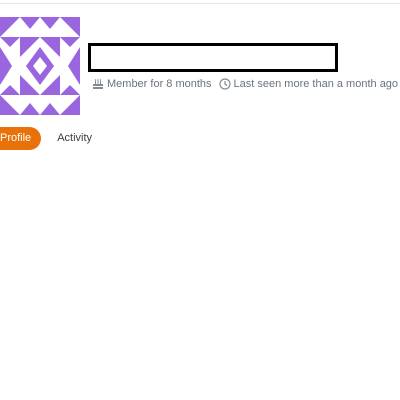  What do you see at coordinates (49, 138) in the screenshot?
I see `profile-tabs: Profile Activity` at bounding box center [49, 138].